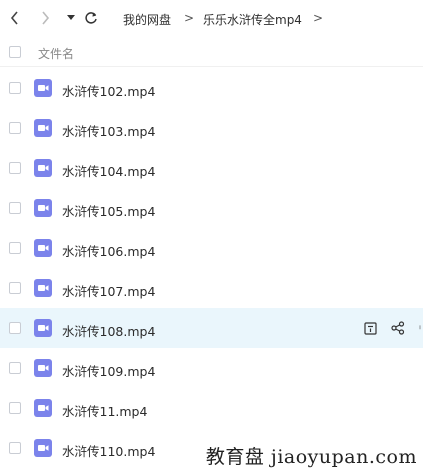 This screenshot has height=473, width=423. I want to click on forward-button, so click(45, 18).